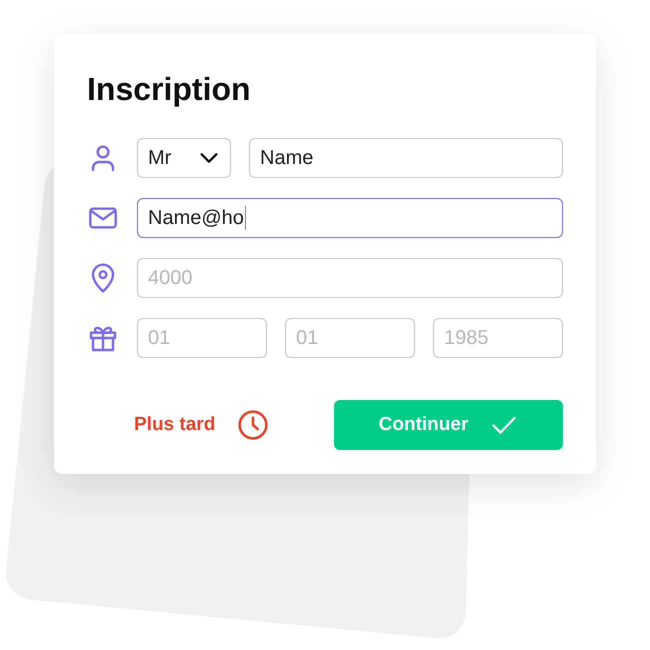 This screenshot has height=650, width=650. Describe the element at coordinates (350, 218) in the screenshot. I see `input-field: Name@ho` at that location.